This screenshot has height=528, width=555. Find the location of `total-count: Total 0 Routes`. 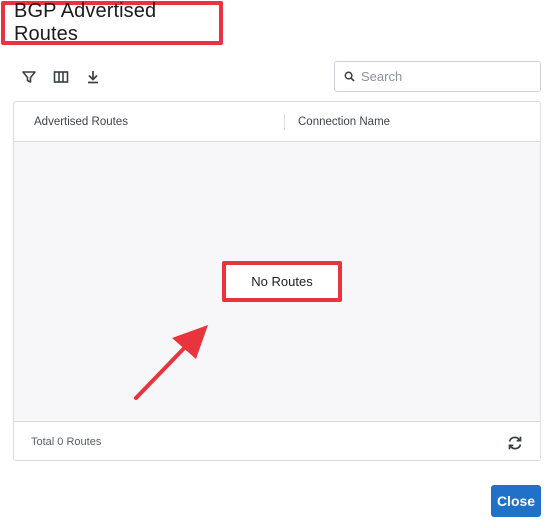

total-count: Total 0 Routes is located at coordinates (66, 441).